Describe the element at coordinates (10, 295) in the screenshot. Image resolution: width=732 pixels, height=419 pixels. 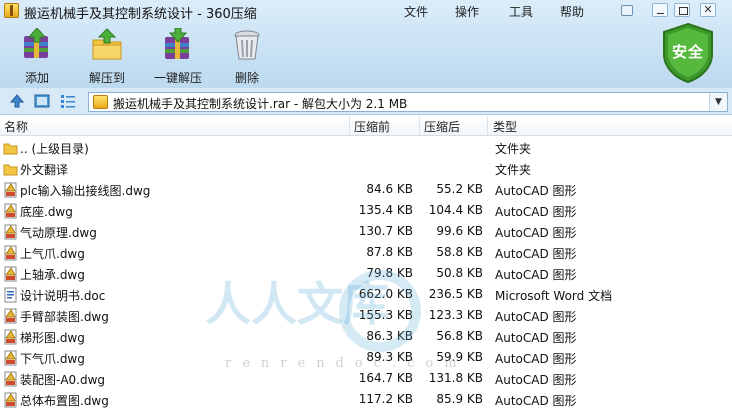
I see `doc-file-icon` at that location.